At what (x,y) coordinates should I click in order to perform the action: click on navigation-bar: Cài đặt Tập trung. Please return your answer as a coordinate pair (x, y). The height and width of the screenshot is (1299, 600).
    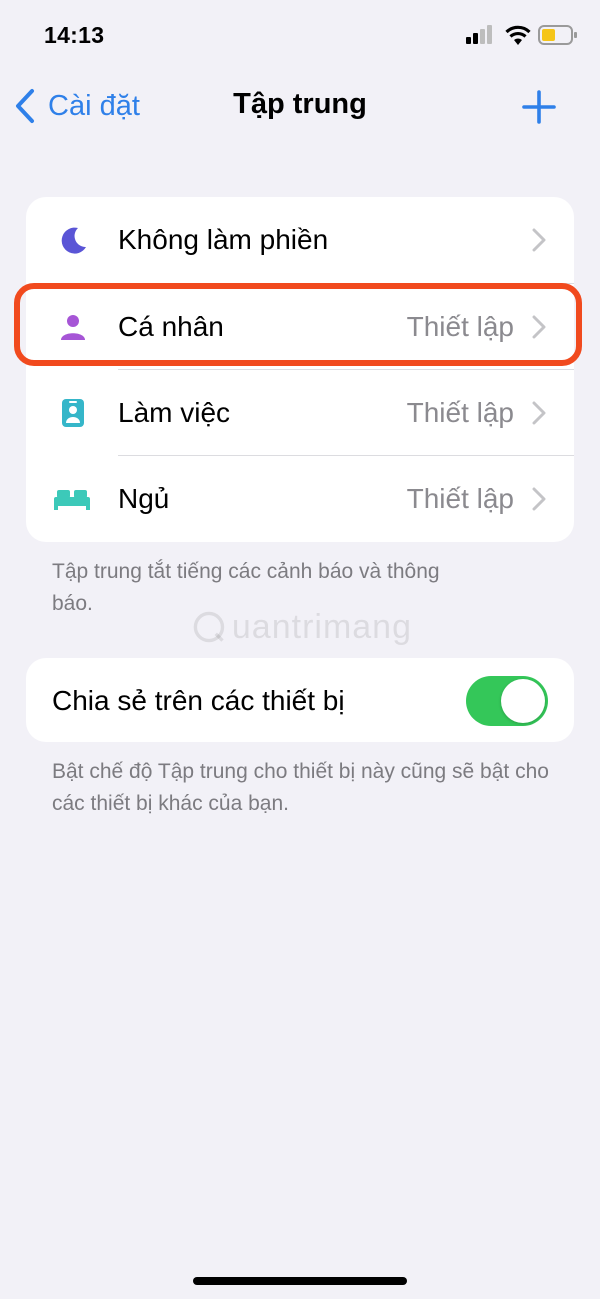
    Looking at the image, I should click on (300, 106).